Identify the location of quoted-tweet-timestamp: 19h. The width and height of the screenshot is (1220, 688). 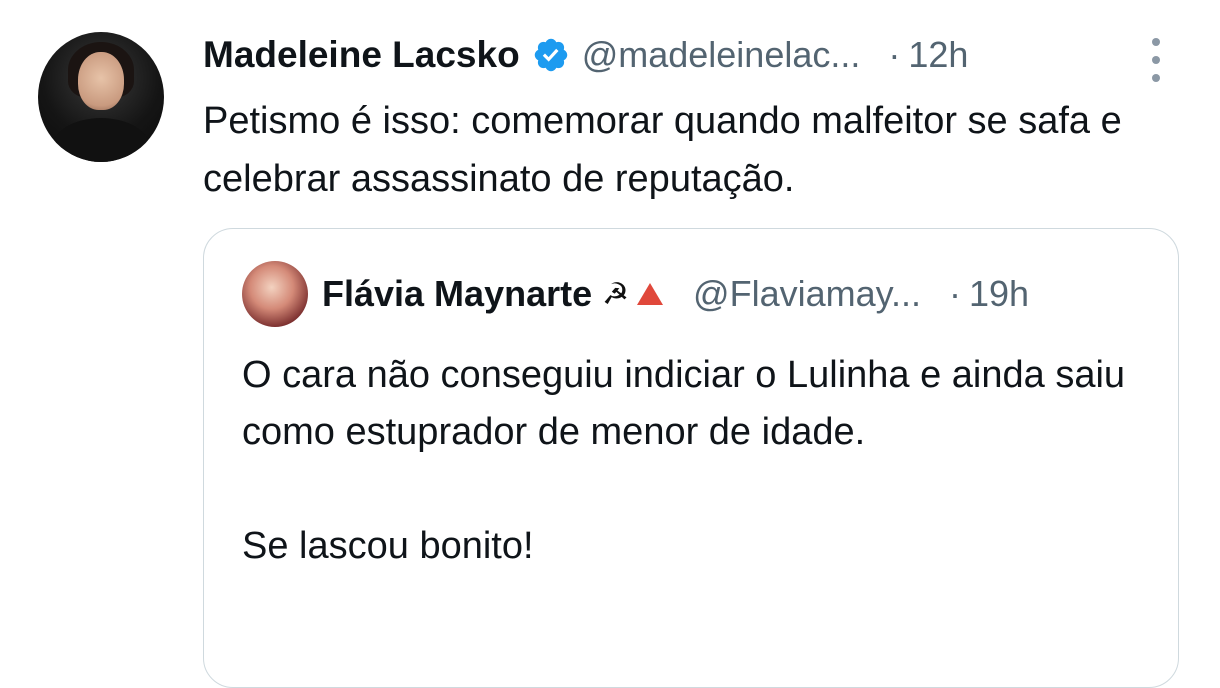
(999, 293).